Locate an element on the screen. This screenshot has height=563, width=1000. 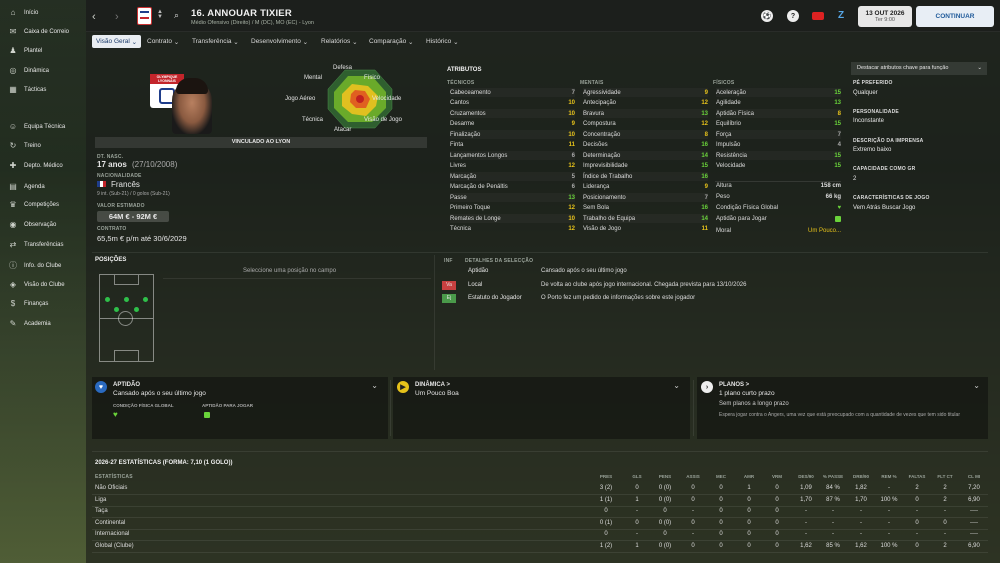
sidebar-item: ✎ Academia is located at coordinates (43, 324).